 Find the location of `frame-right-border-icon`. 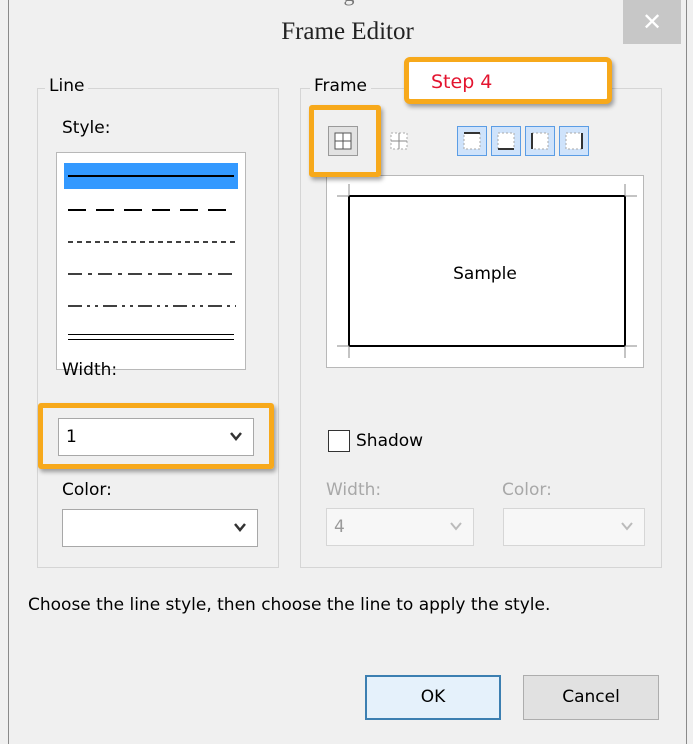

frame-right-border-icon is located at coordinates (574, 141).